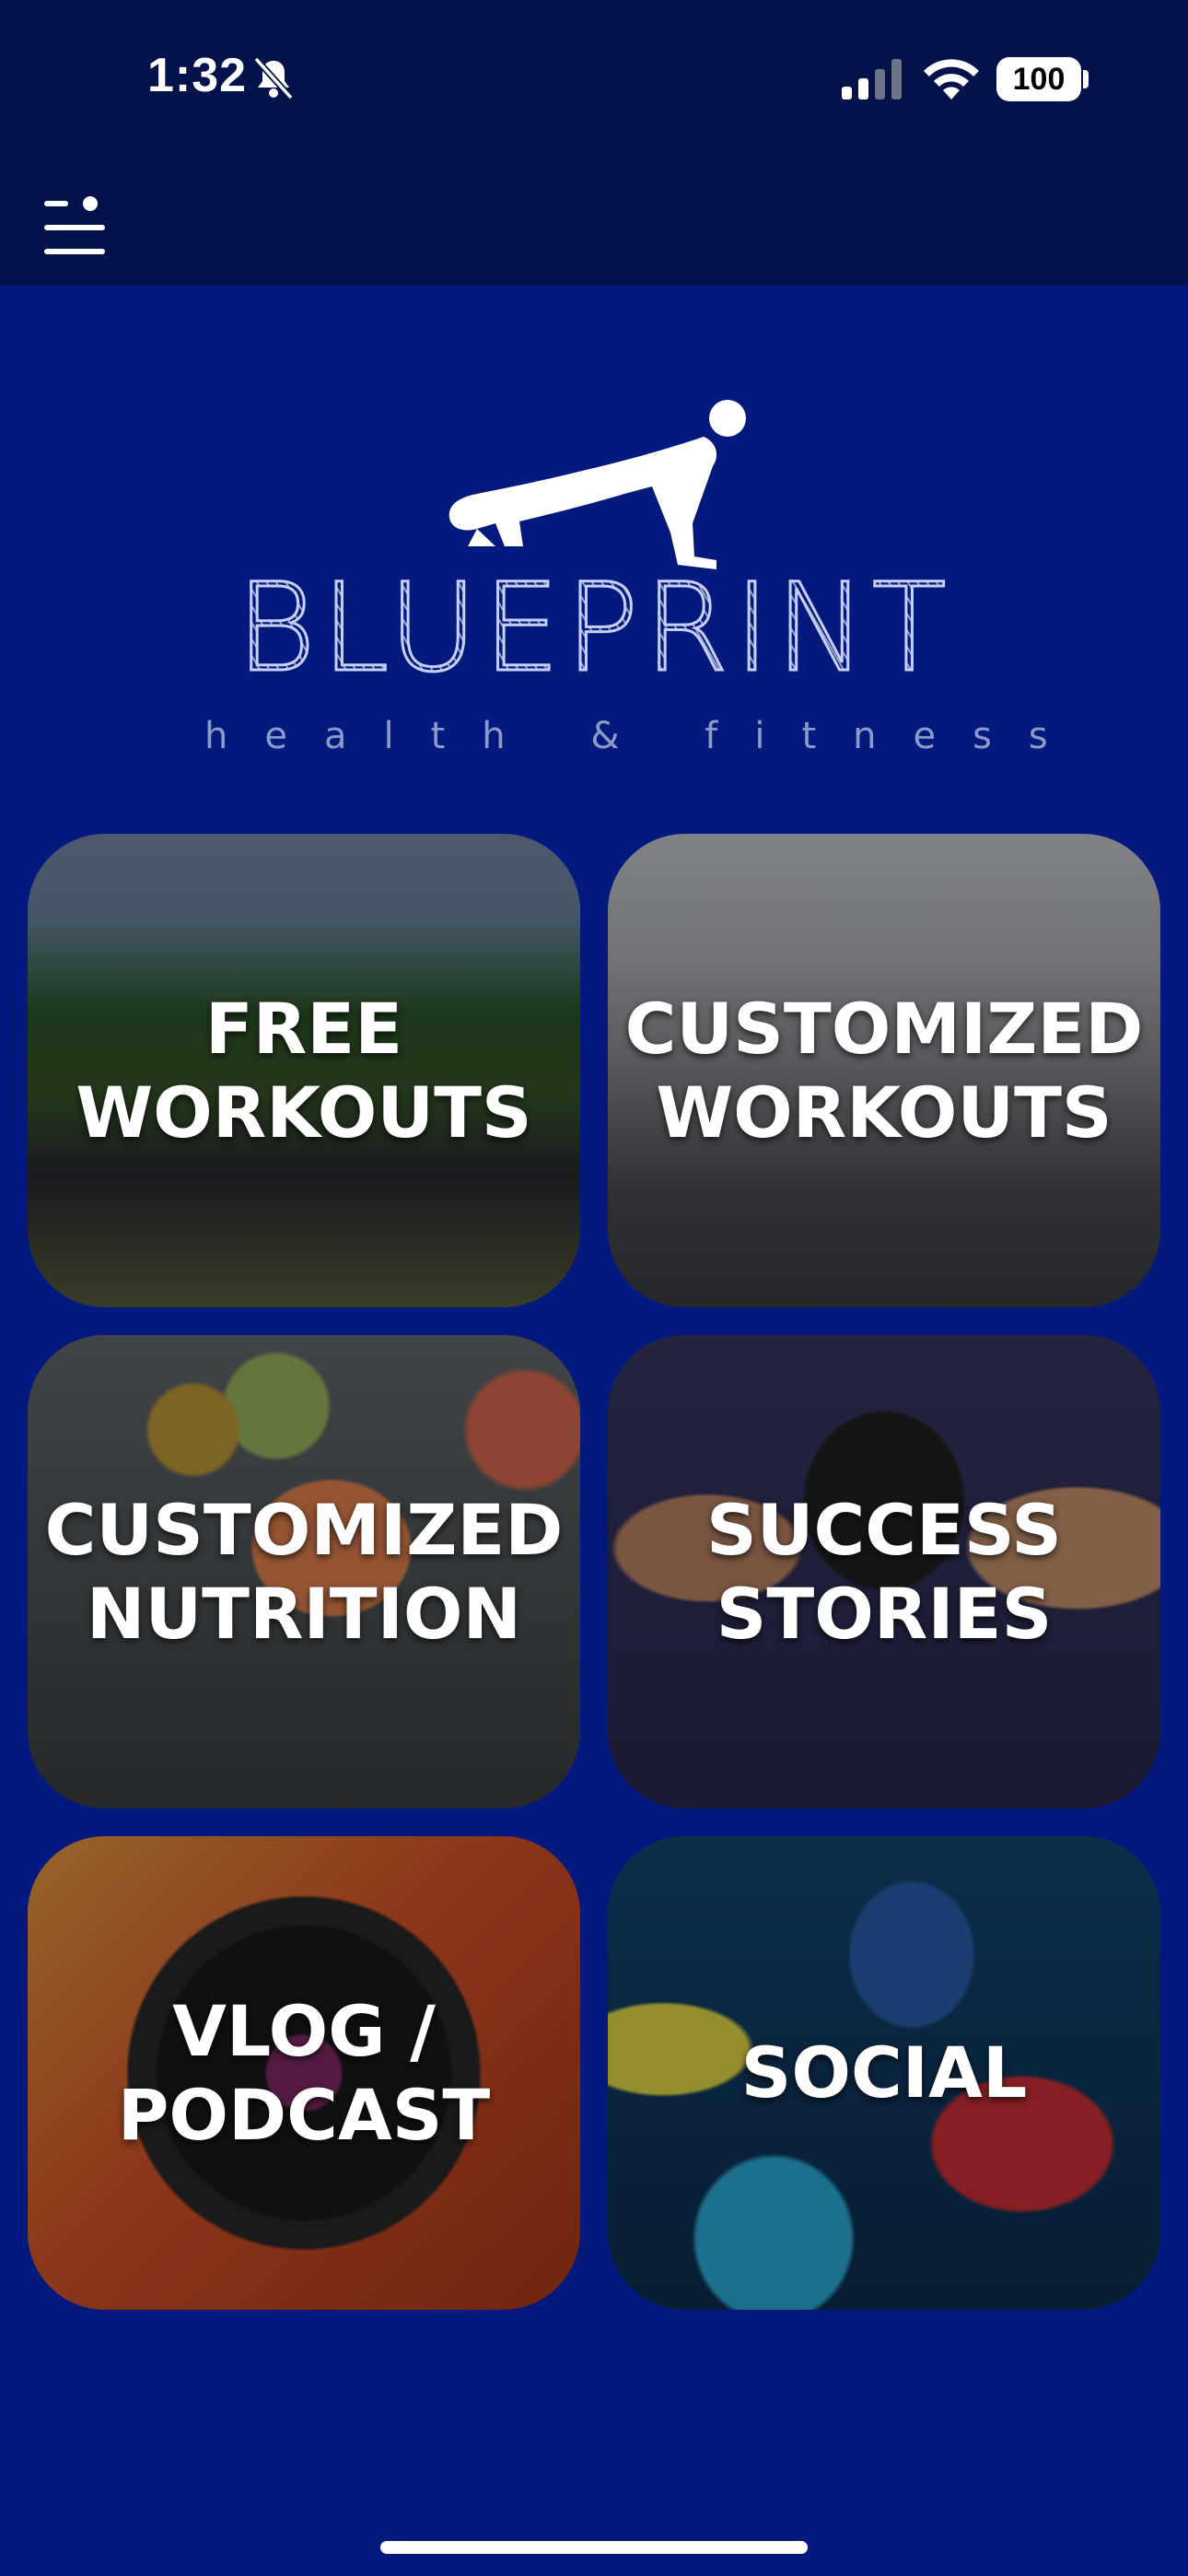 Image resolution: width=1188 pixels, height=2576 pixels. Describe the element at coordinates (951, 79) in the screenshot. I see `wifi-icon` at that location.